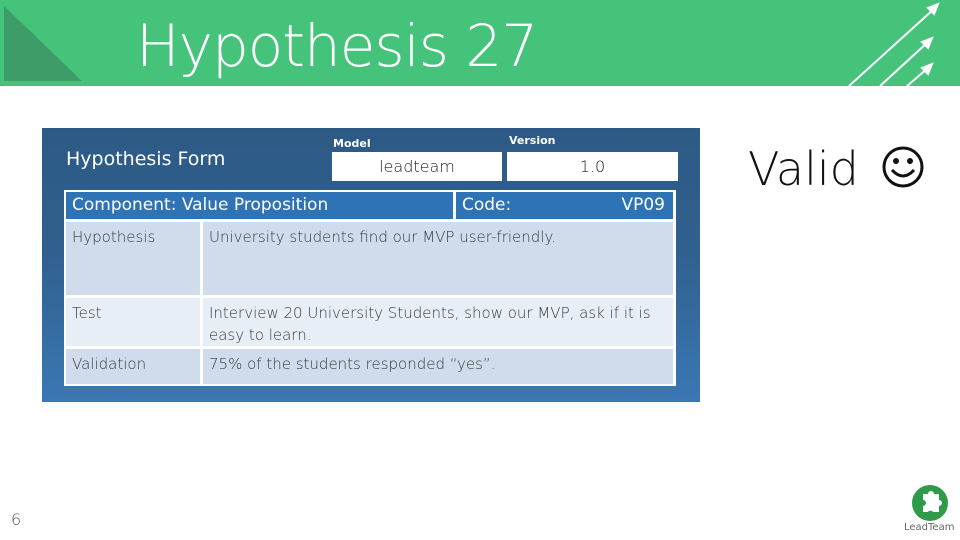  Describe the element at coordinates (352, 143) in the screenshot. I see `model-label: Model` at that location.